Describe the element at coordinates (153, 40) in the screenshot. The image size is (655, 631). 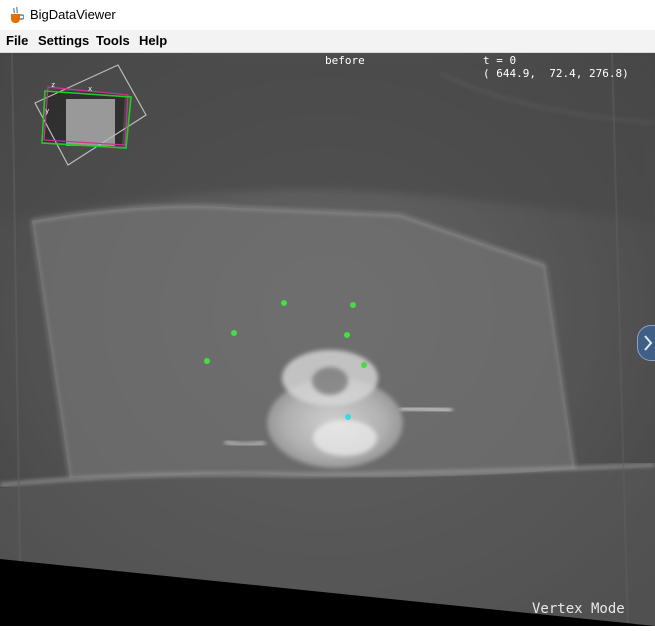
I see `menu-help: Help` at that location.